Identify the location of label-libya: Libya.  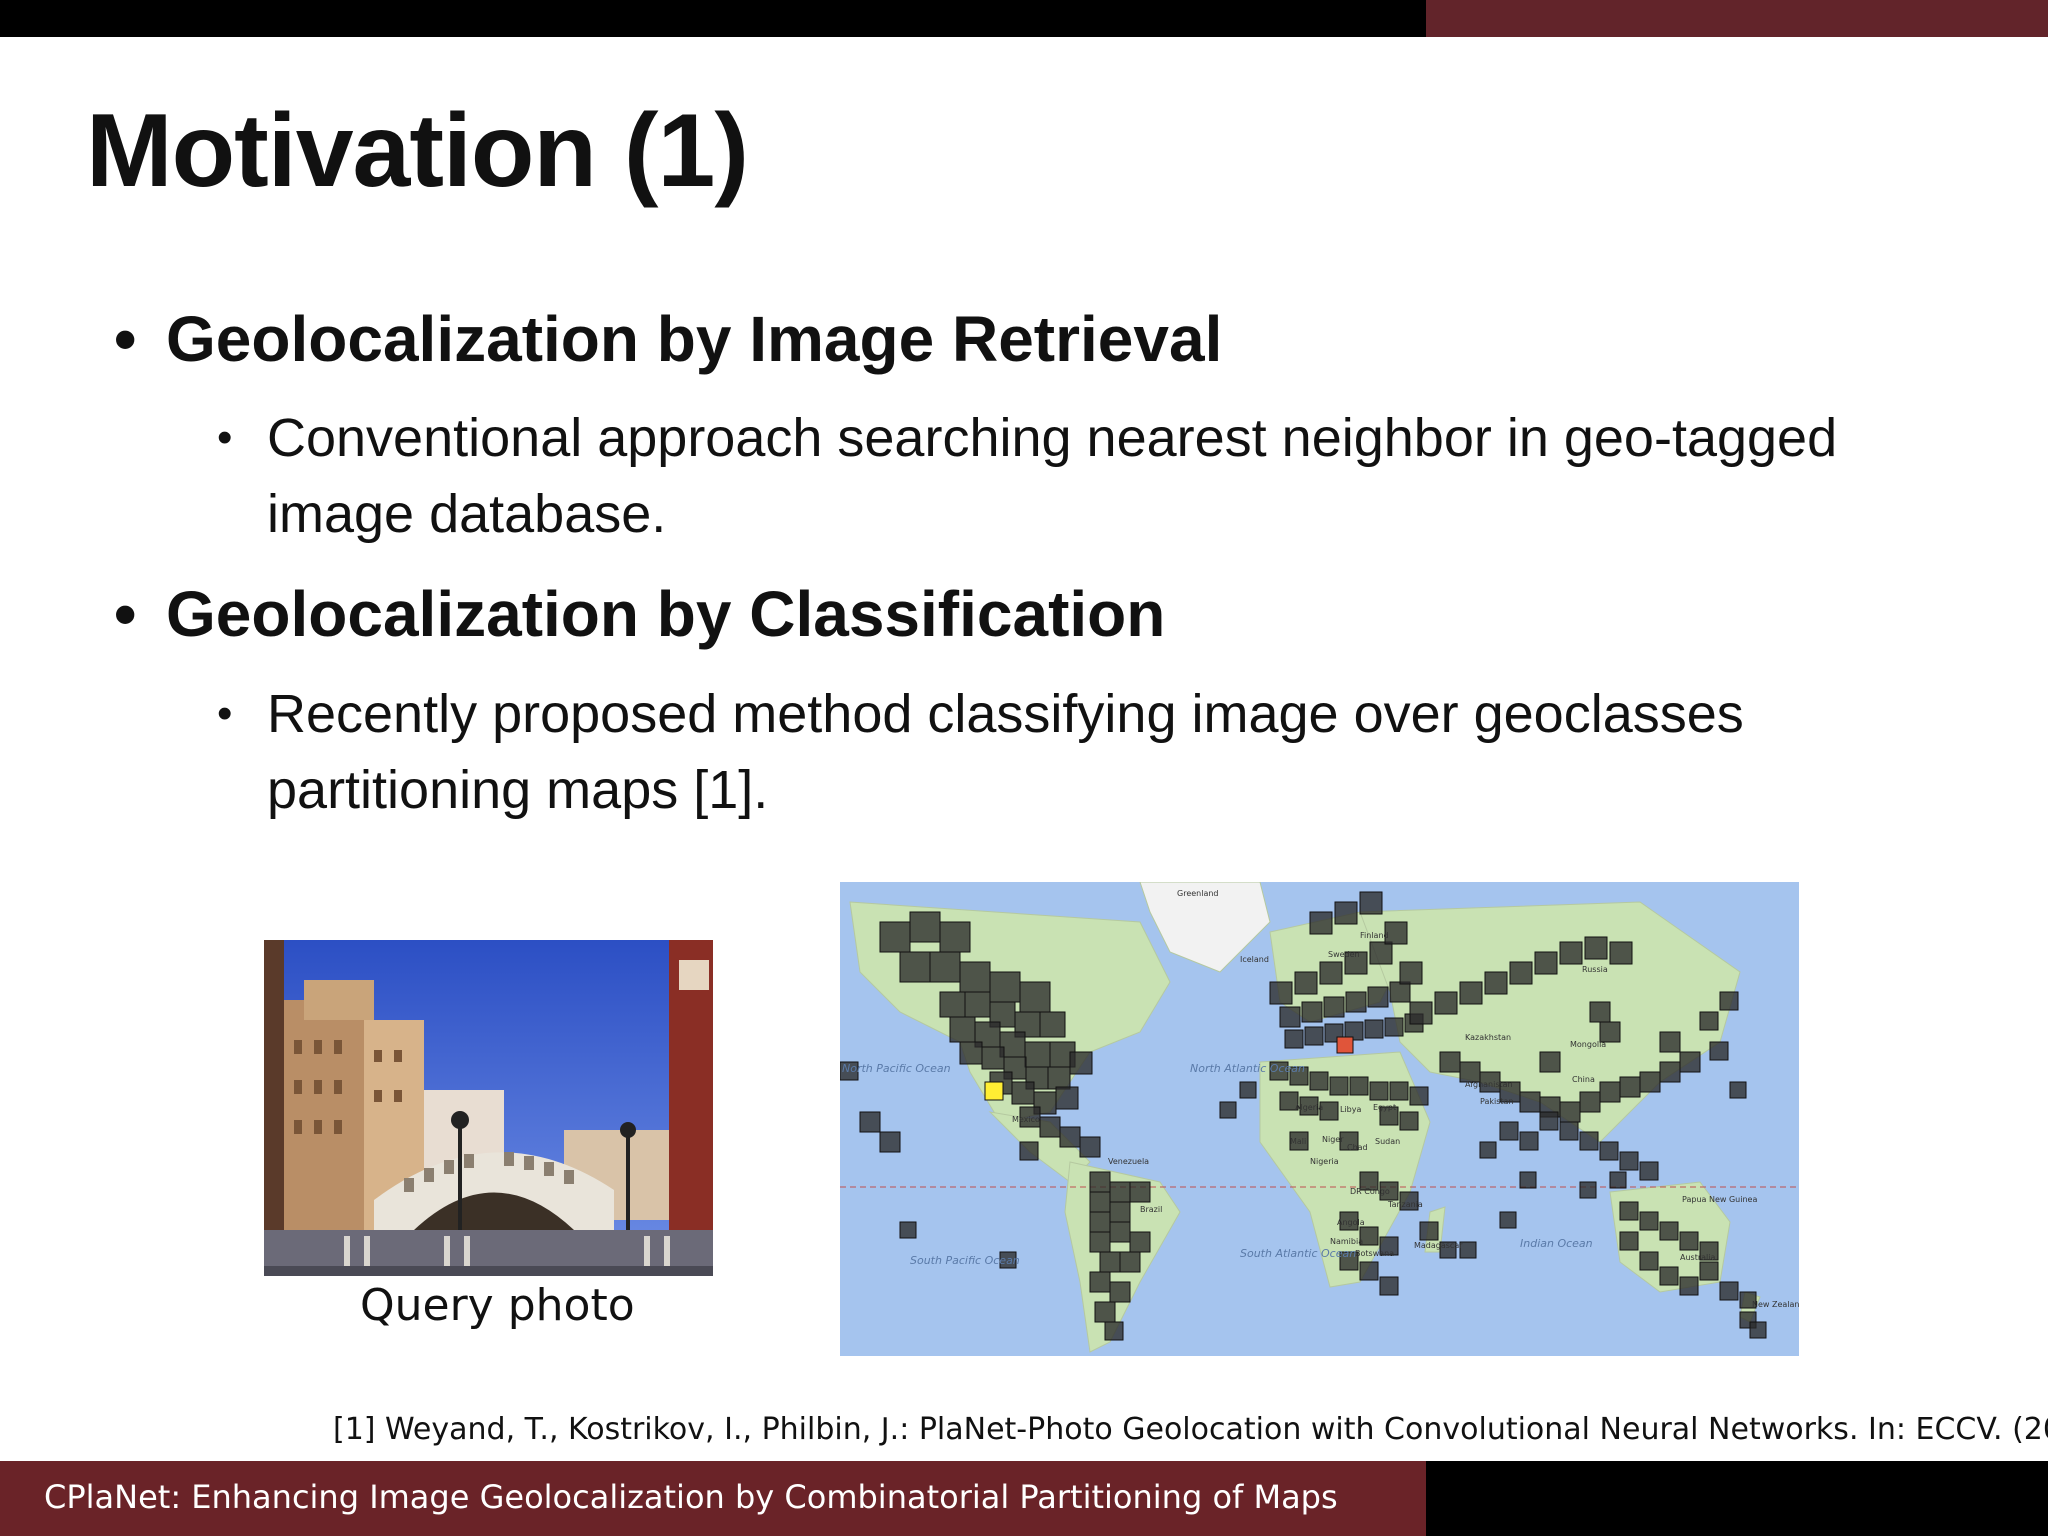
(1350, 1109).